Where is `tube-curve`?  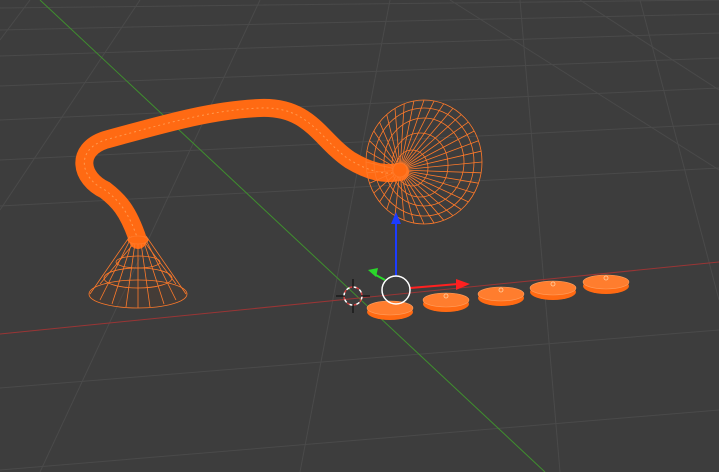 tube-curve is located at coordinates (242, 173).